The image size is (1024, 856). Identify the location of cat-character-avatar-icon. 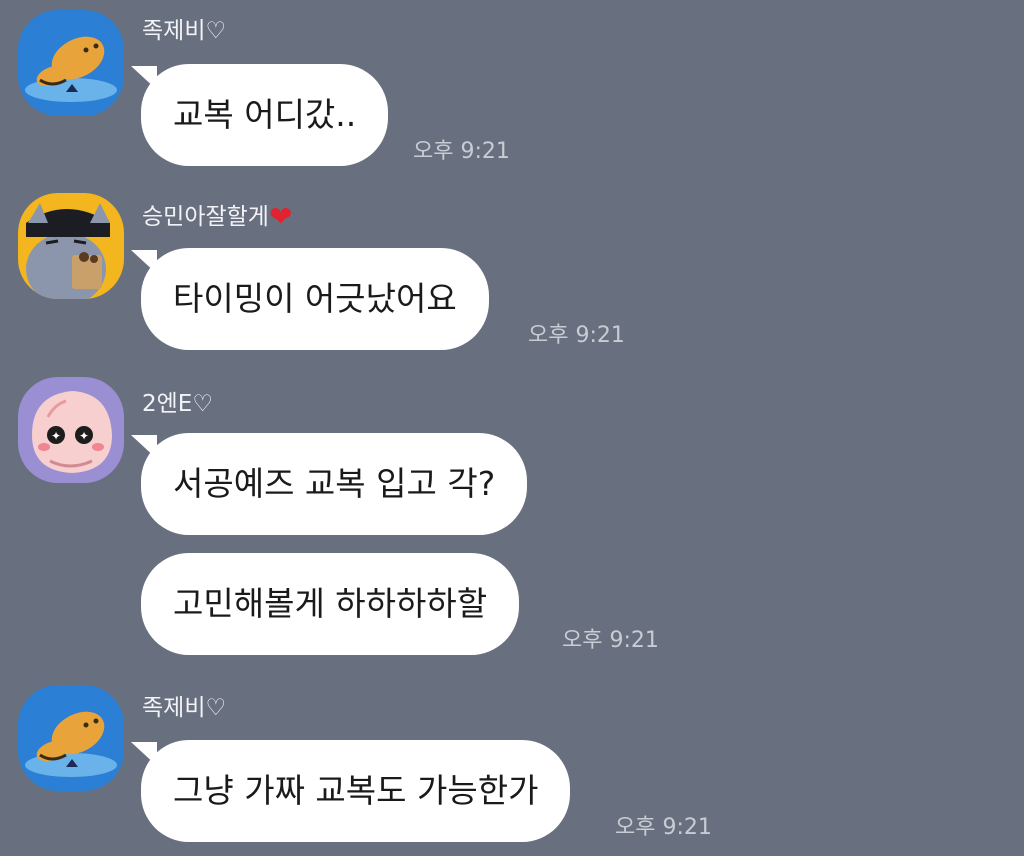
(71, 246).